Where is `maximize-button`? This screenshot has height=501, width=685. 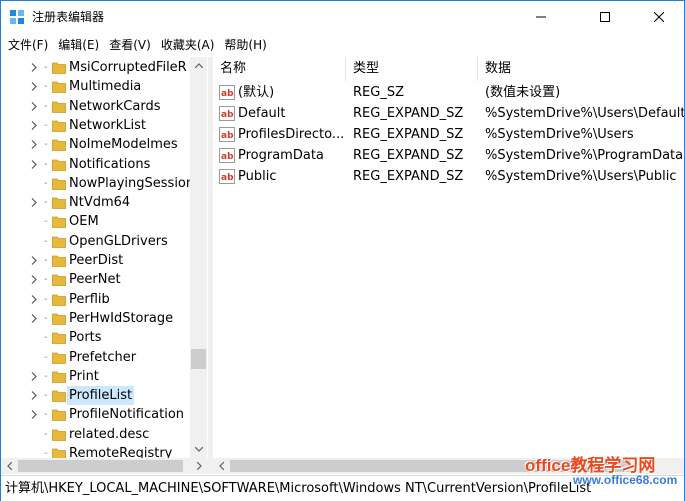 maximize-button is located at coordinates (605, 16).